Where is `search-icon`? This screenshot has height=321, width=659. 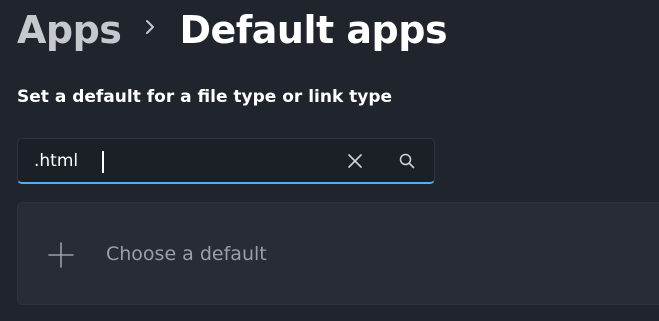
search-icon is located at coordinates (407, 161).